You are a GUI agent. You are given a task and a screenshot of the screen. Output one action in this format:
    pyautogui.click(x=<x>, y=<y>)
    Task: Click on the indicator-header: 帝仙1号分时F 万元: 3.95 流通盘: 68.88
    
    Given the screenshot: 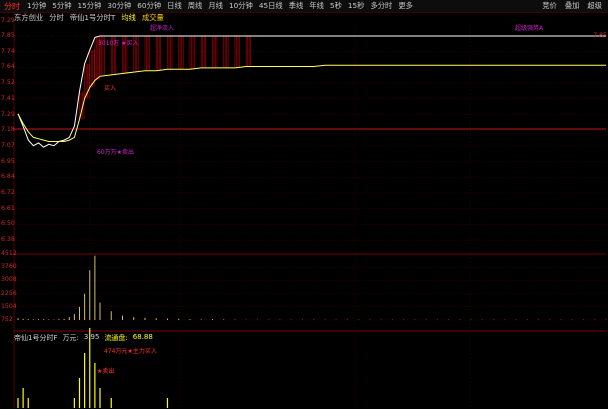 What is the action you would take?
    pyautogui.click(x=83, y=338)
    